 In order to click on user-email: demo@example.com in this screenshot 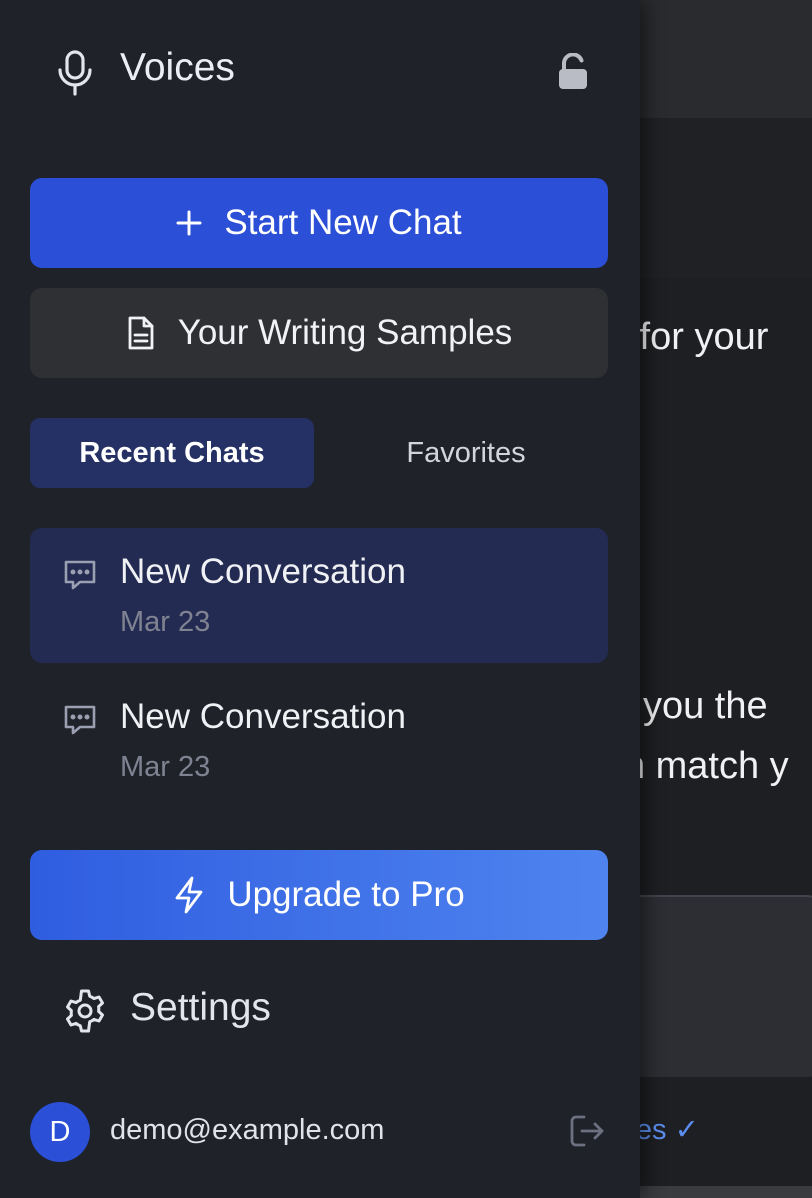, I will do `click(247, 1130)`.